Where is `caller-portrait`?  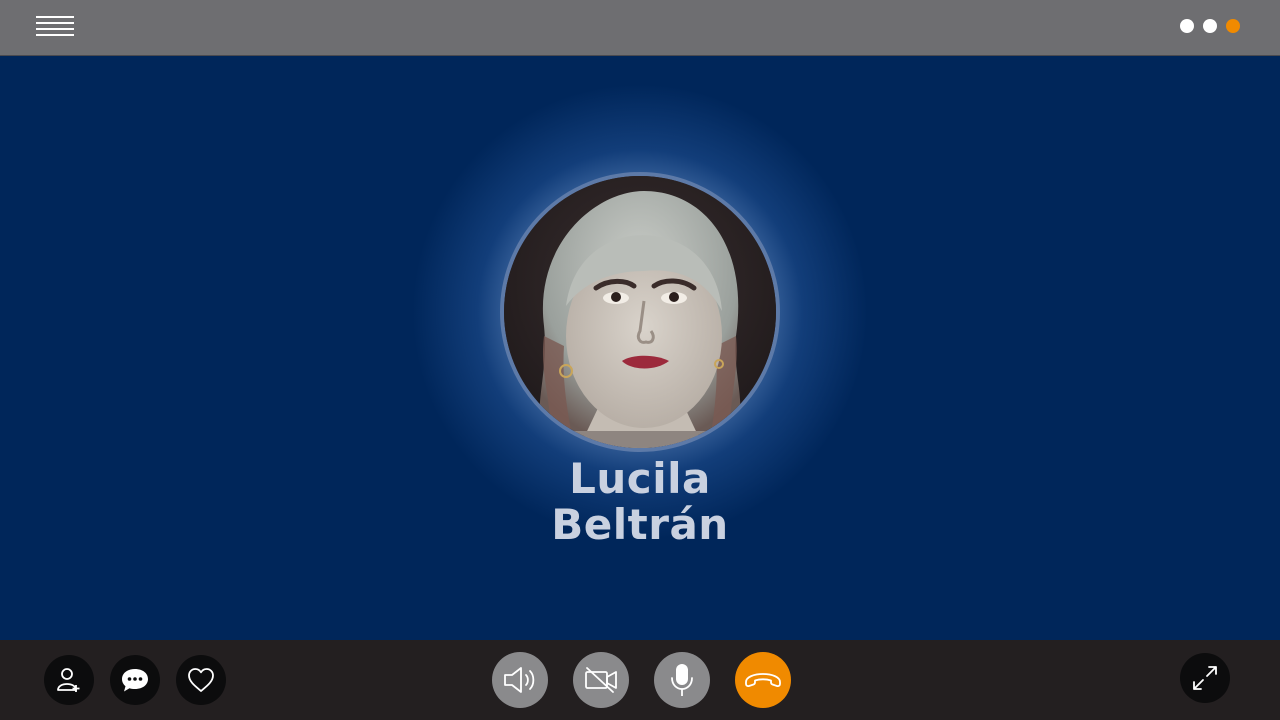 caller-portrait is located at coordinates (640, 312).